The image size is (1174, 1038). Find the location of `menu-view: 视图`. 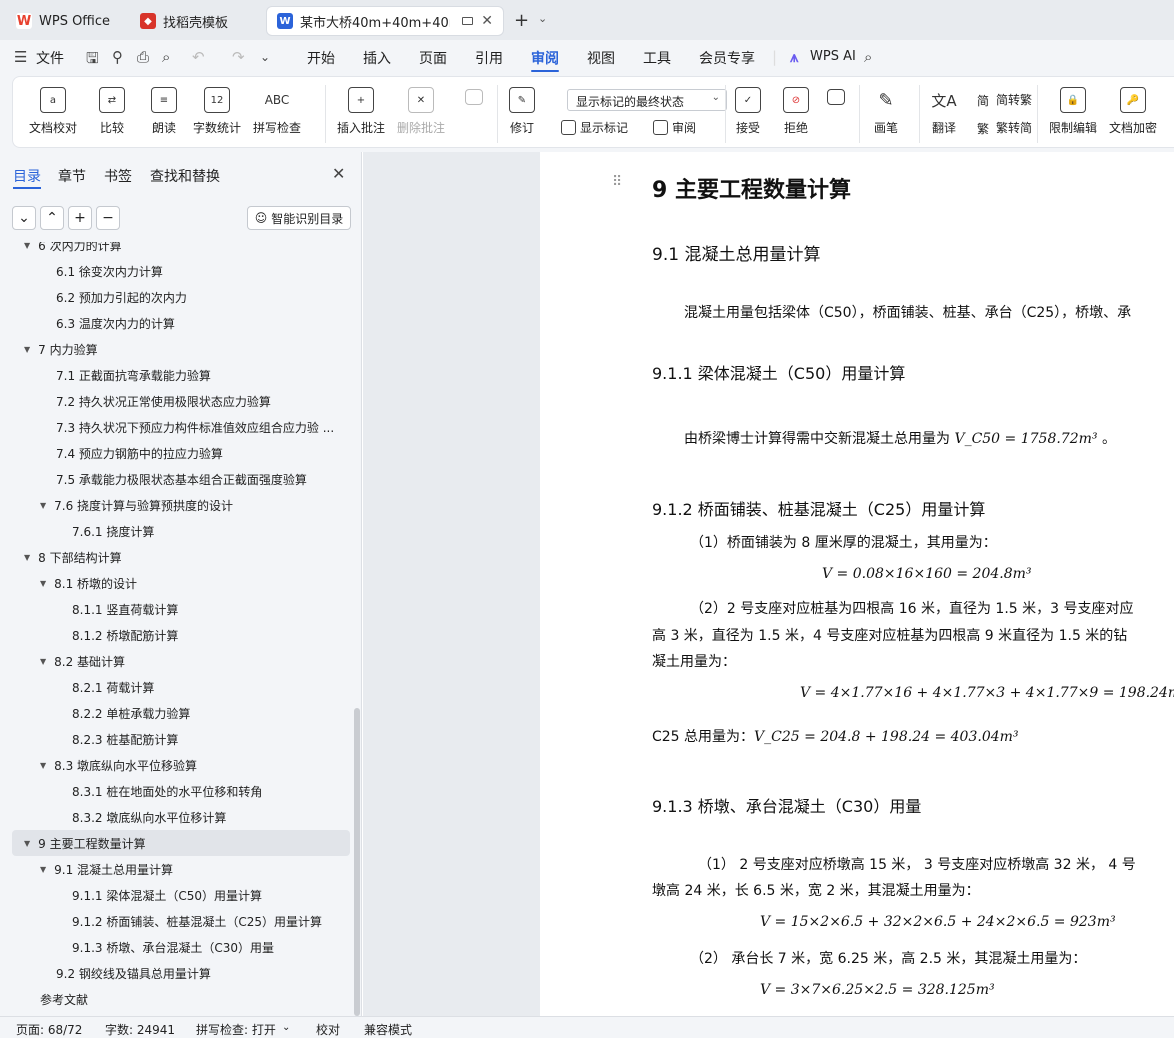

menu-view: 视图 is located at coordinates (601, 58).